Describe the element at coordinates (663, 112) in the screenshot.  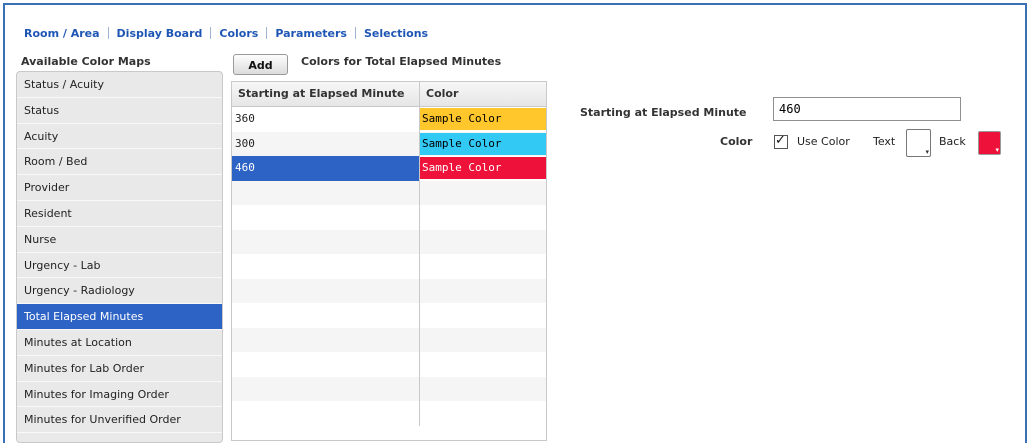
I see `starting-minute-label: Starting at Elapsed Minute` at that location.